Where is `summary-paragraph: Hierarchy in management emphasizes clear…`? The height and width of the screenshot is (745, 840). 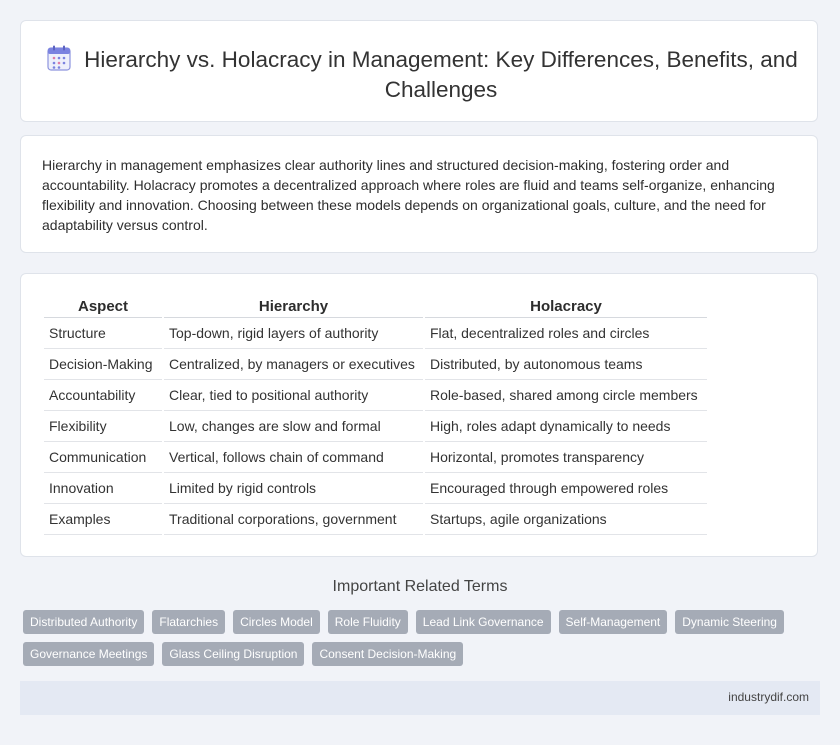 summary-paragraph: Hierarchy in management emphasizes clear… is located at coordinates (408, 195).